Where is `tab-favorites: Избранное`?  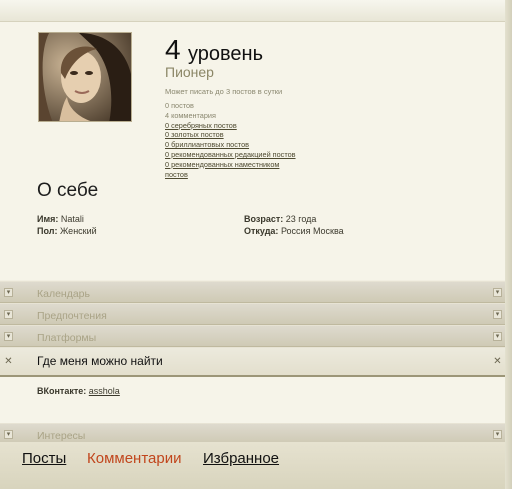
tab-favorites: Избранное is located at coordinates (241, 458).